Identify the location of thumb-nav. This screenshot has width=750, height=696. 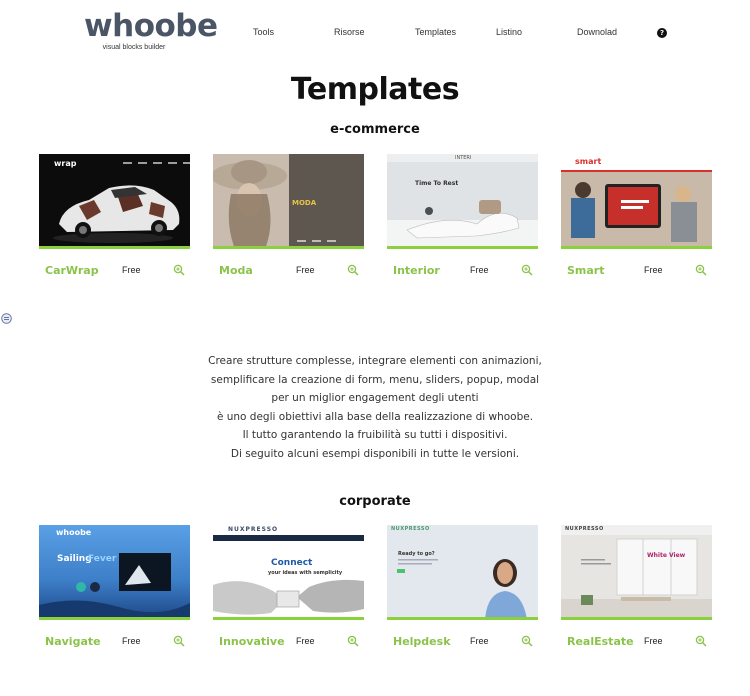
(316, 241).